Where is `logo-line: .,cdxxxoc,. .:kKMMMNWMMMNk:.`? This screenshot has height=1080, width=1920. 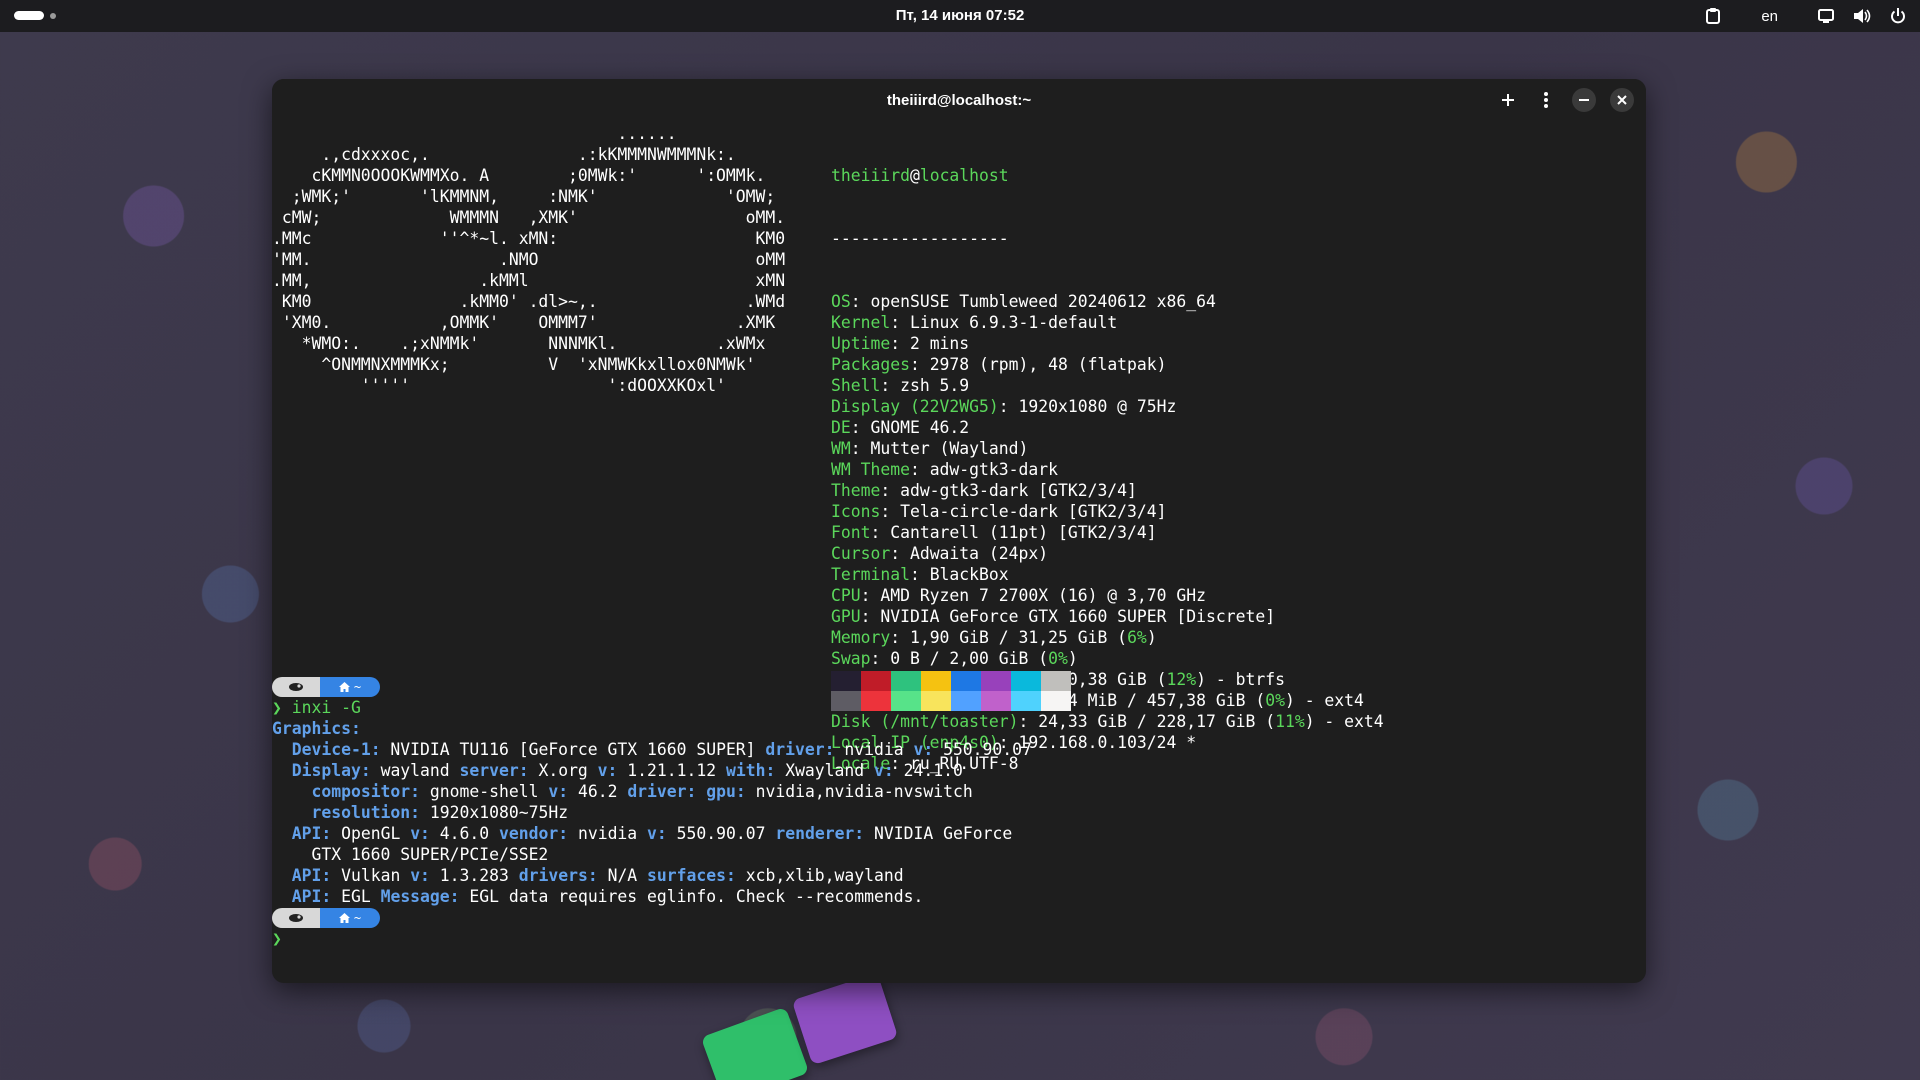
logo-line: .,cdxxxoc,. .:kKMMMNWMMMNk:. is located at coordinates (504, 154).